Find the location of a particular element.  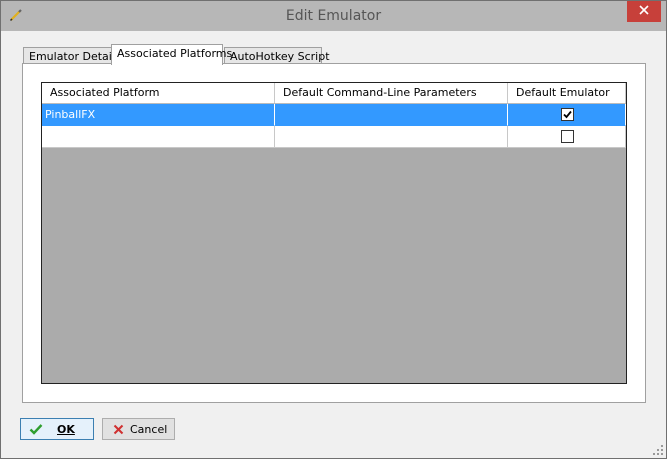

platform-cell is located at coordinates (158, 137).